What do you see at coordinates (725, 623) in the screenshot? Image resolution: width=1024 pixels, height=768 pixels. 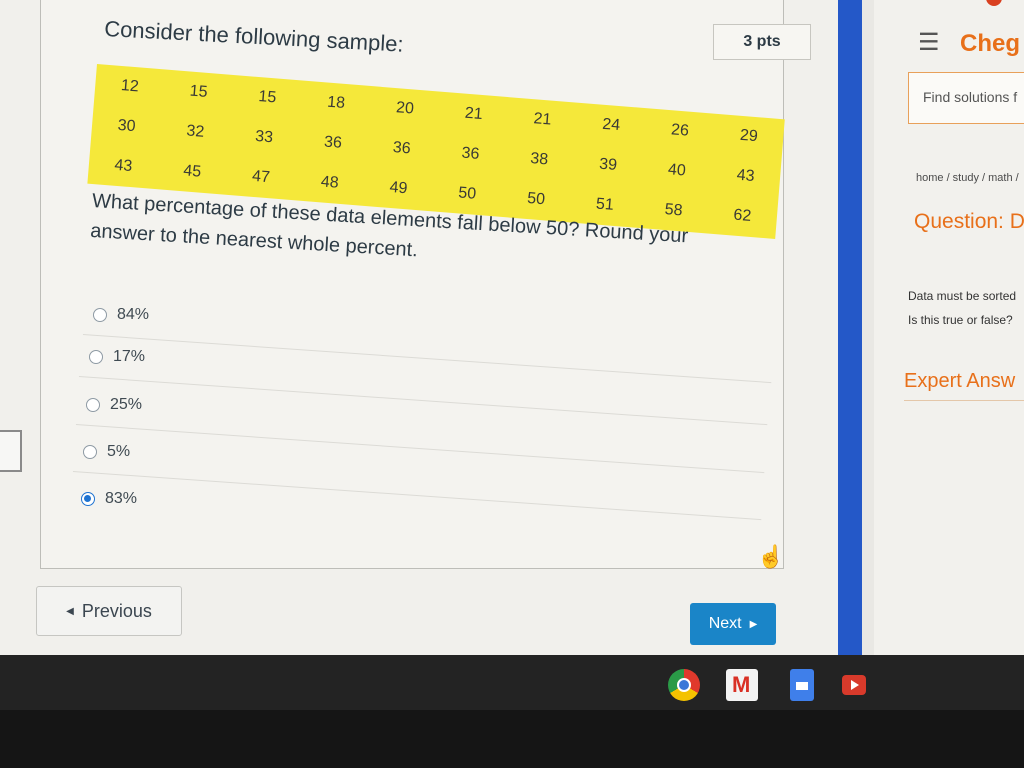 I see `next-label: Next` at bounding box center [725, 623].